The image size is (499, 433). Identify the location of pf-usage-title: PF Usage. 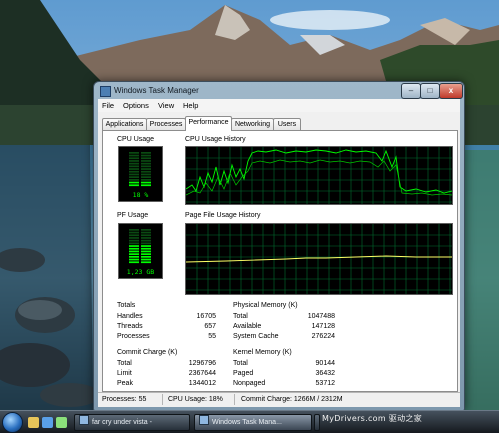
(133, 215).